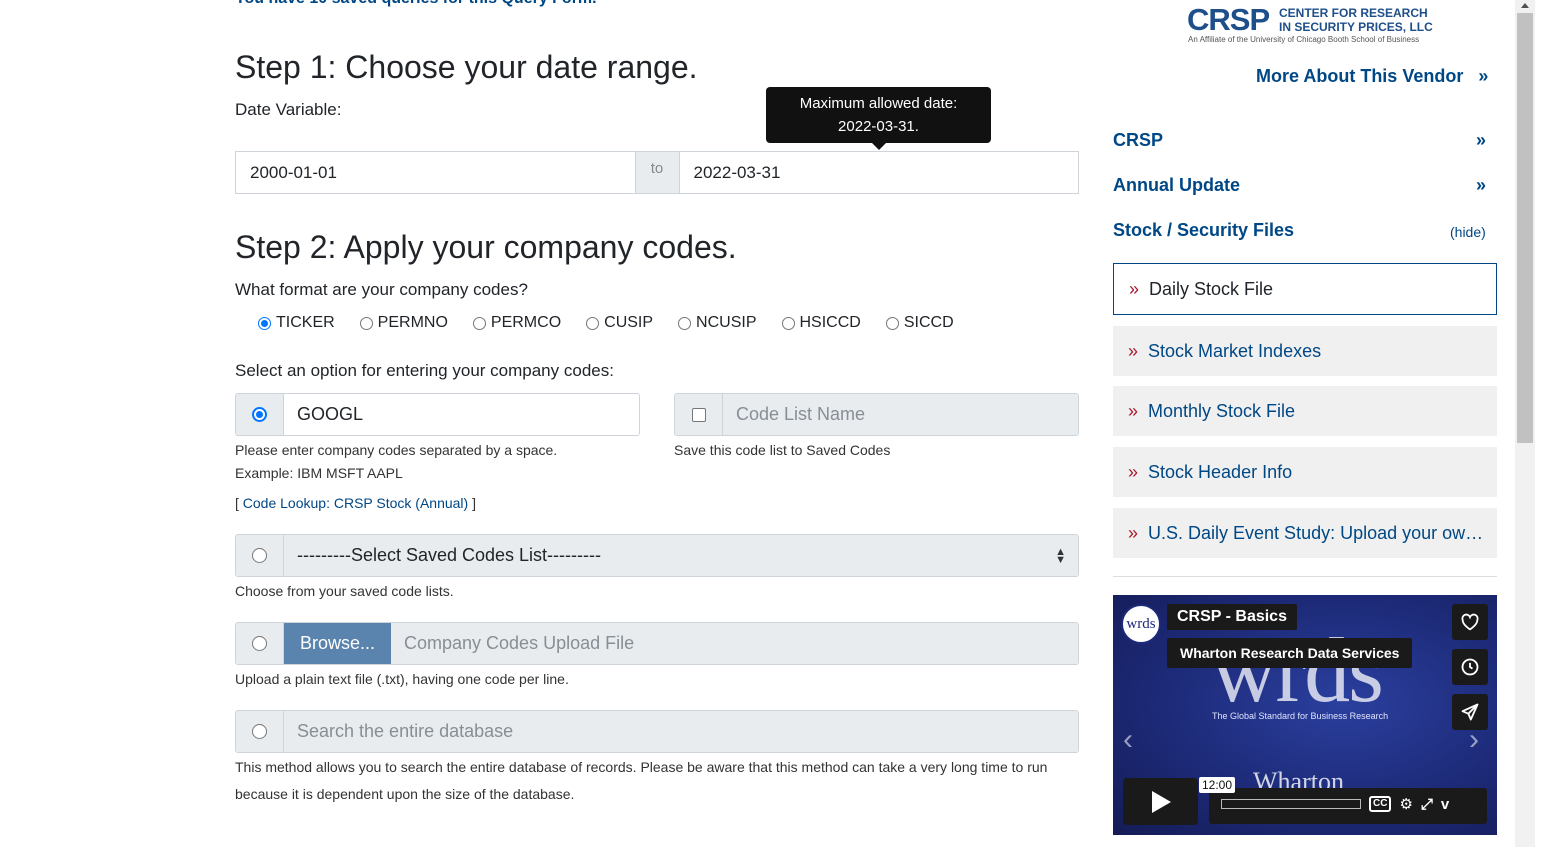 This screenshot has height=847, width=1558. I want to click on upload-group: Browse... Company Codes Upload File, so click(657, 643).